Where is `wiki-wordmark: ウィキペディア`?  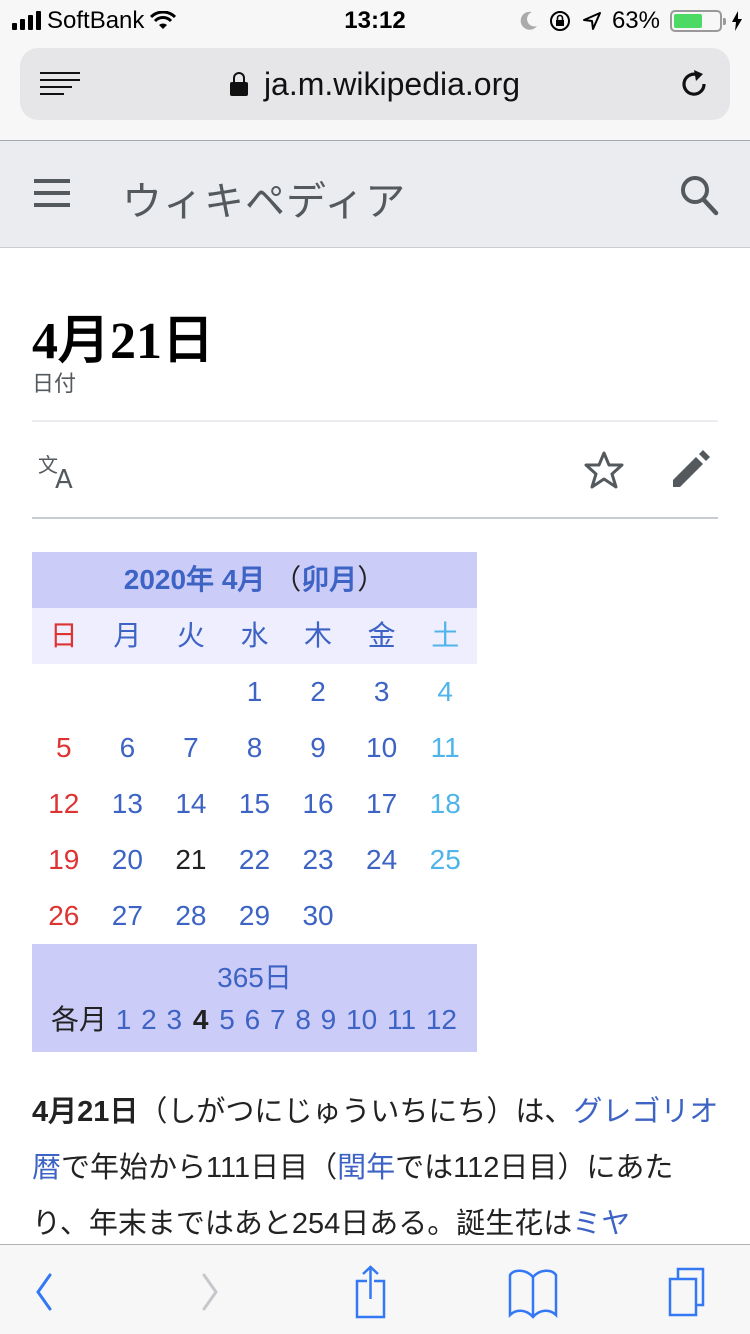 wiki-wordmark: ウィキペディア is located at coordinates (264, 198).